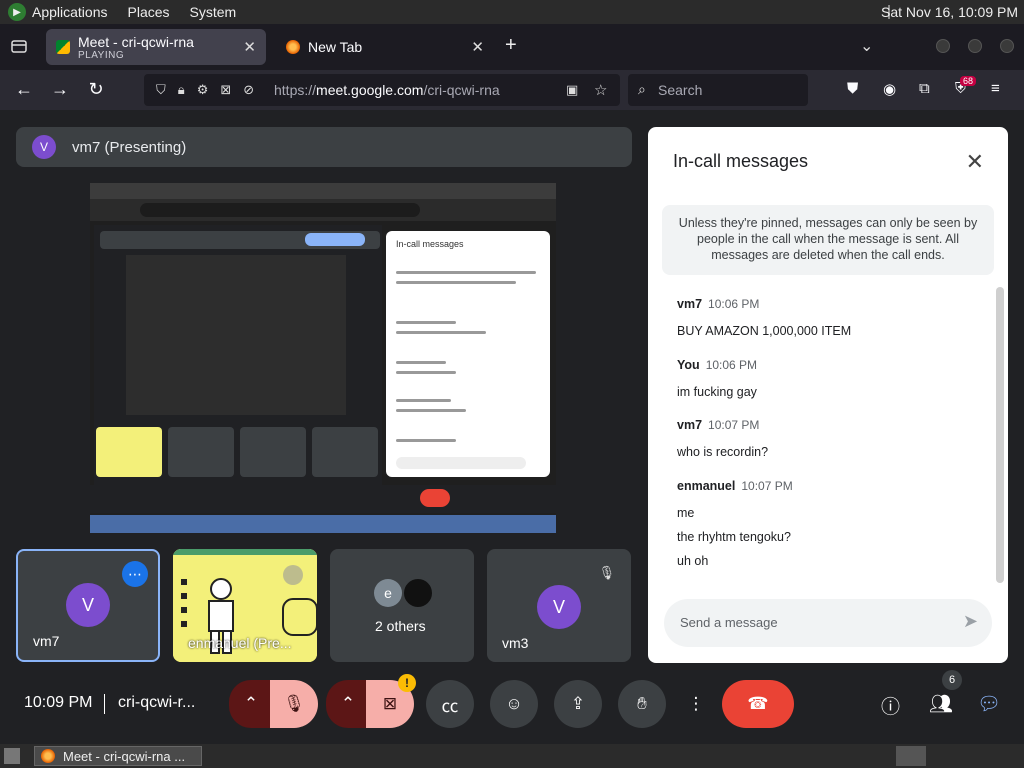  What do you see at coordinates (989, 704) in the screenshot?
I see `chat-icon: 💬︎` at bounding box center [989, 704].